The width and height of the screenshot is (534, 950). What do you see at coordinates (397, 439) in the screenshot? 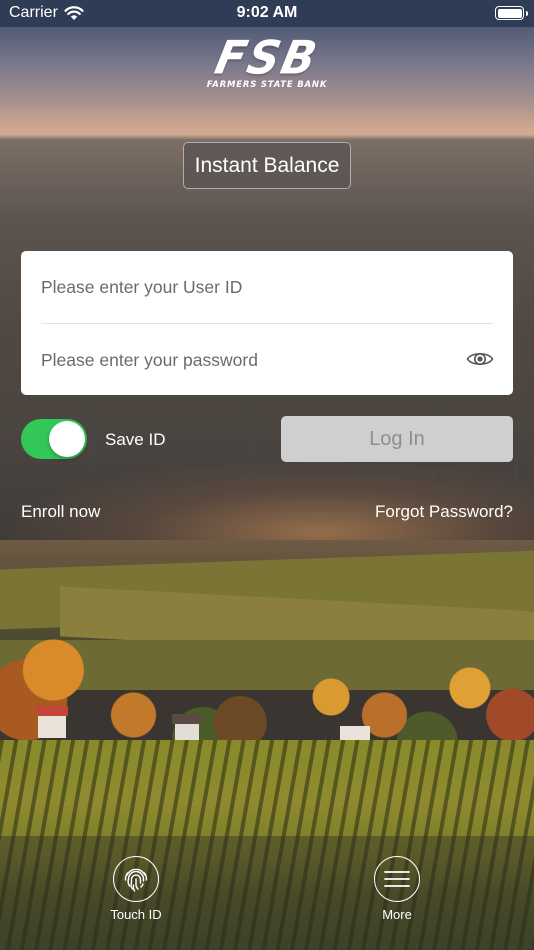
I see `login-button: Log In` at bounding box center [397, 439].